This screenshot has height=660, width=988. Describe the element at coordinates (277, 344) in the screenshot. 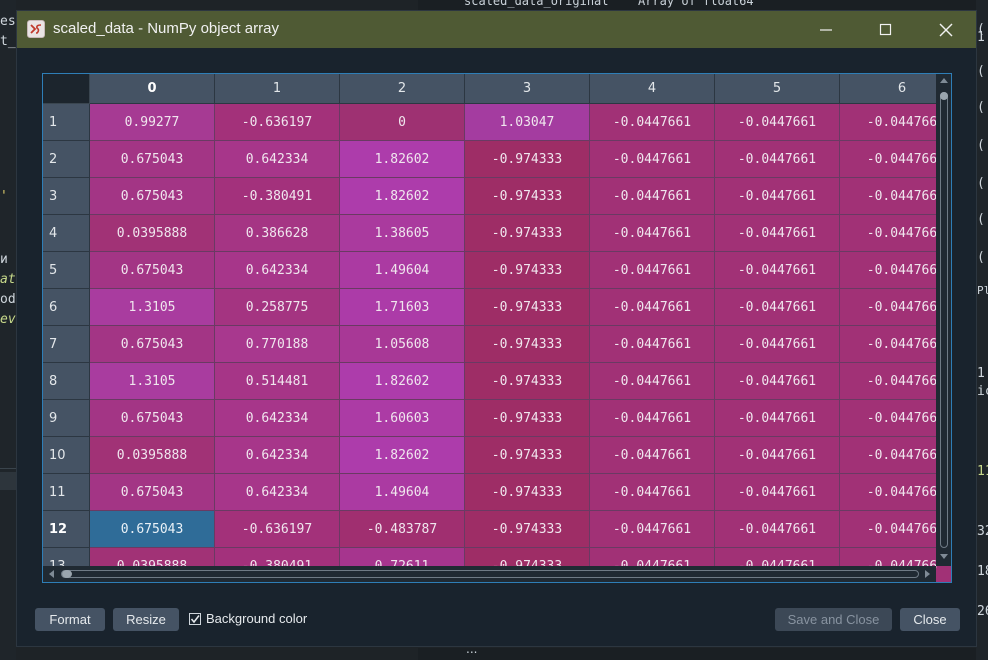

I see `table-cell: 0.770188` at that location.